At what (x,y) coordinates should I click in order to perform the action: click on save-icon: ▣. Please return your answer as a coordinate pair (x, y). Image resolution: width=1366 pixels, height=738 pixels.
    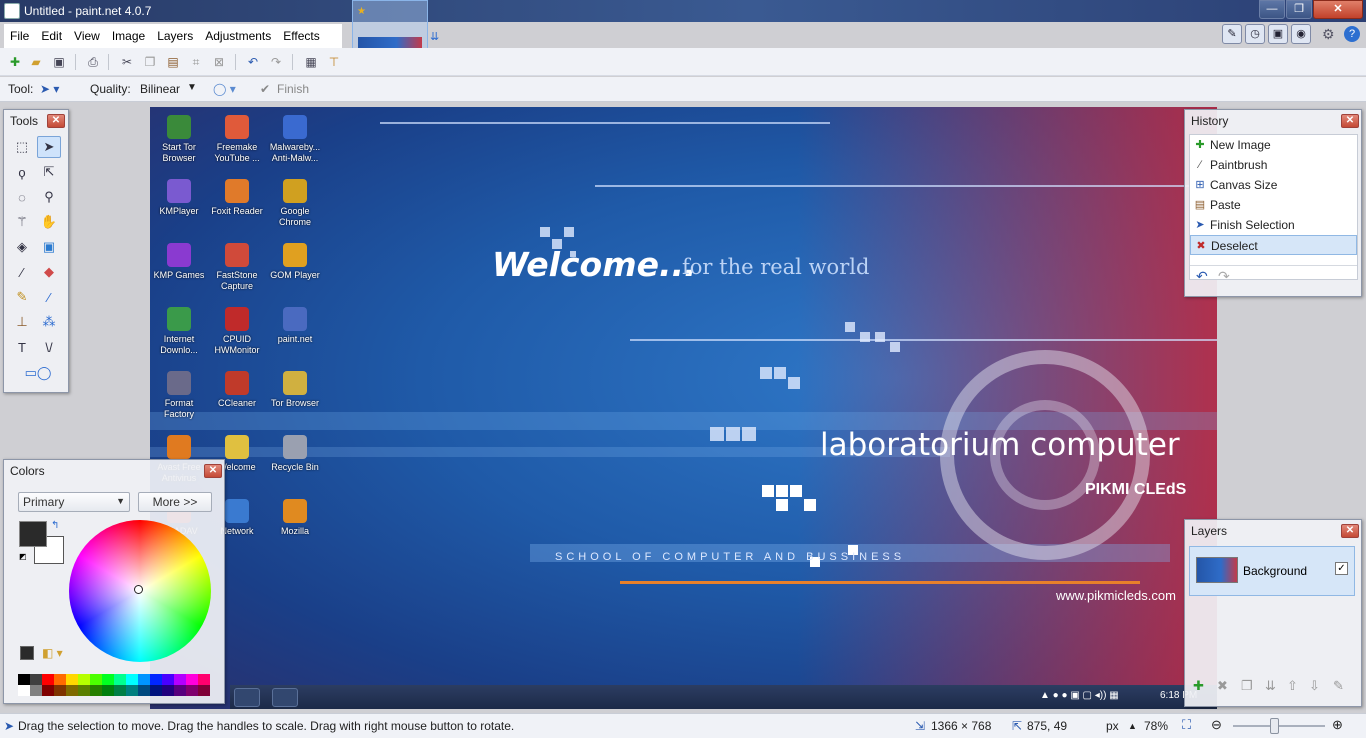
    Looking at the image, I should click on (59, 62).